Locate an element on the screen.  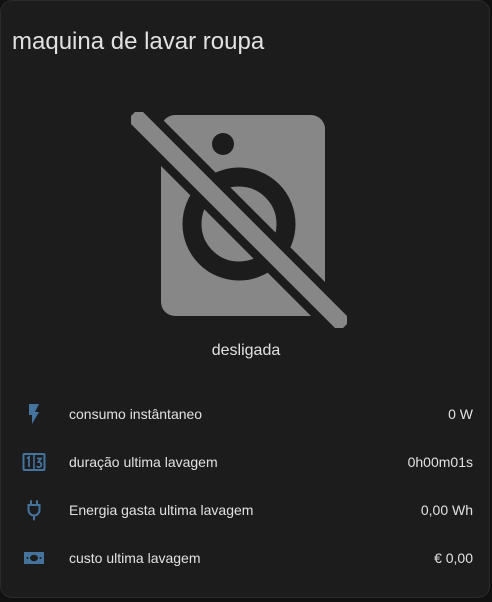
card-title: maquina de lavar roupa is located at coordinates (138, 41).